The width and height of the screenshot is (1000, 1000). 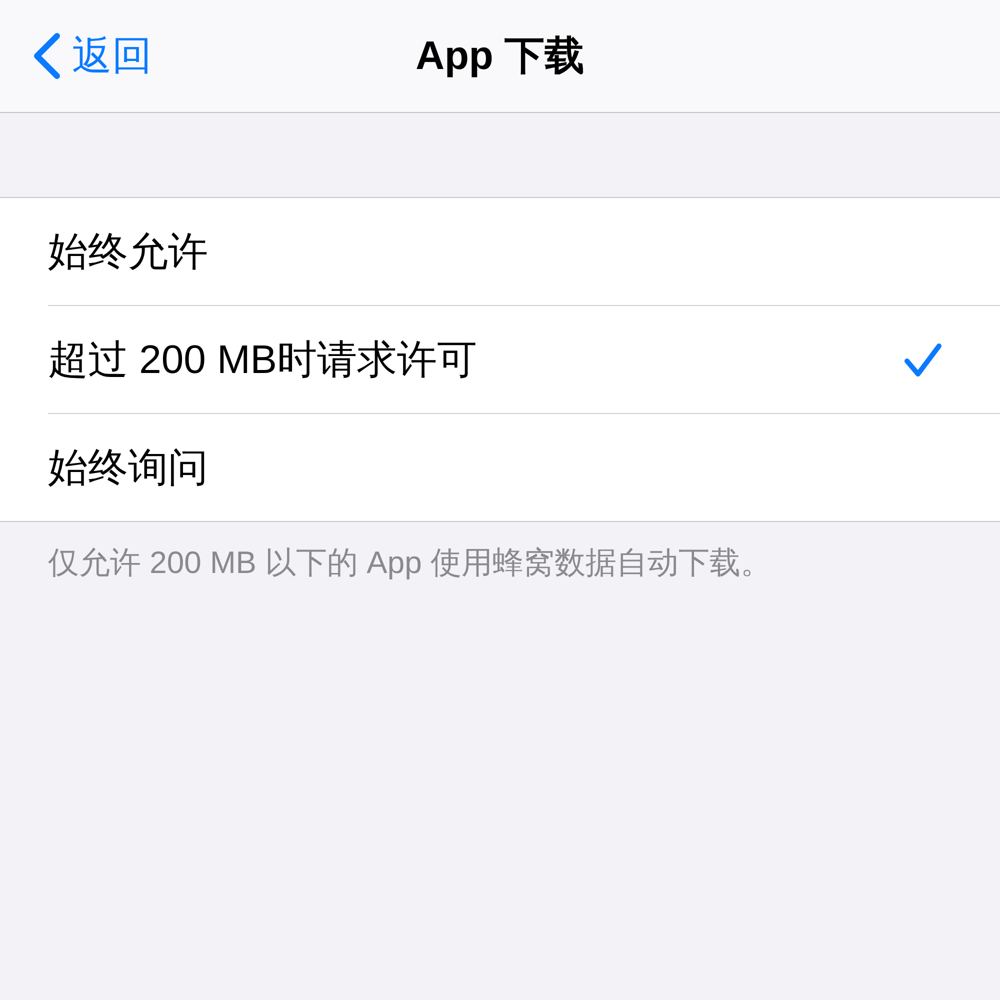 What do you see at coordinates (500, 56) in the screenshot?
I see `page-title: App 下载` at bounding box center [500, 56].